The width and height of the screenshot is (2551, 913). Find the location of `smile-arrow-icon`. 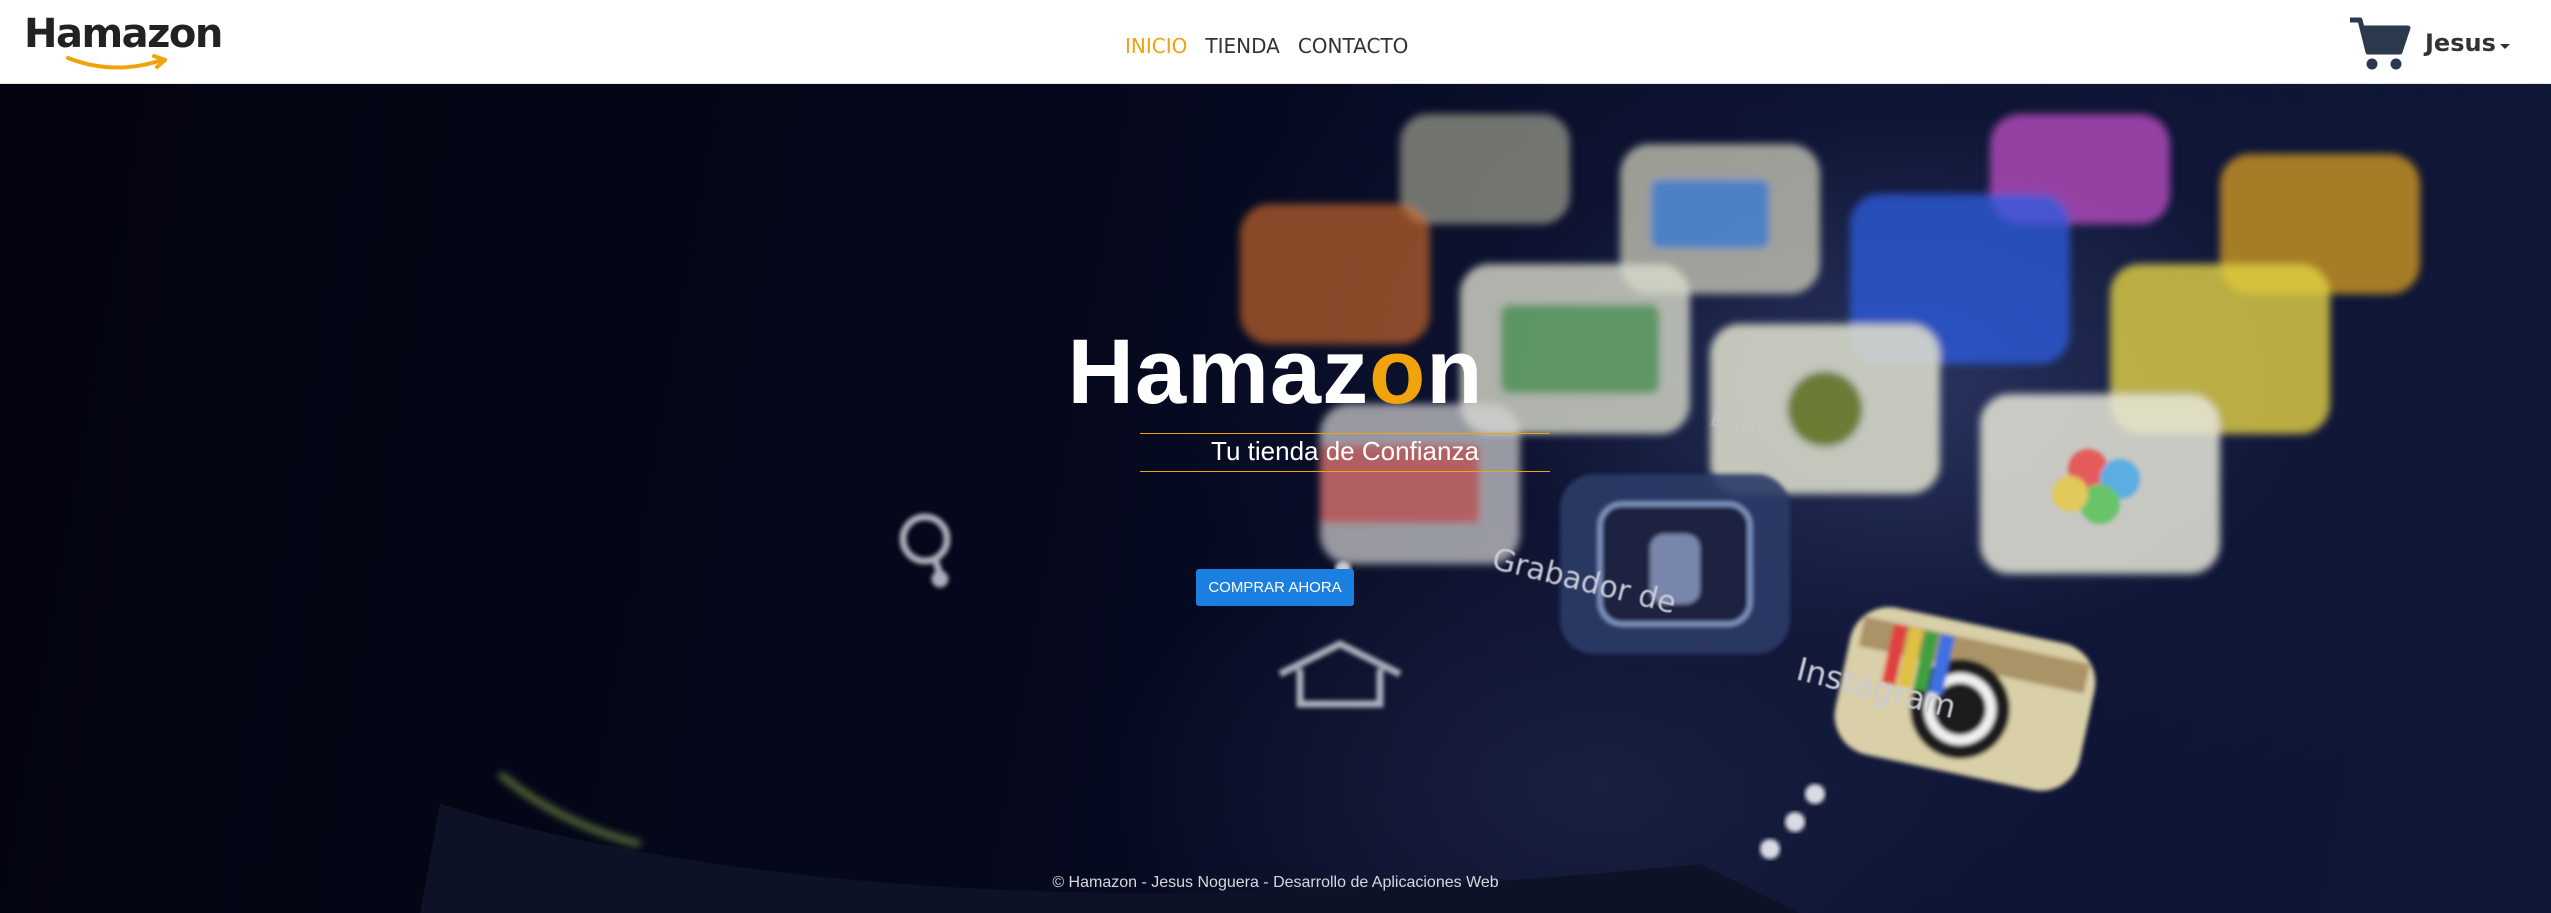

smile-arrow-icon is located at coordinates (116, 62).